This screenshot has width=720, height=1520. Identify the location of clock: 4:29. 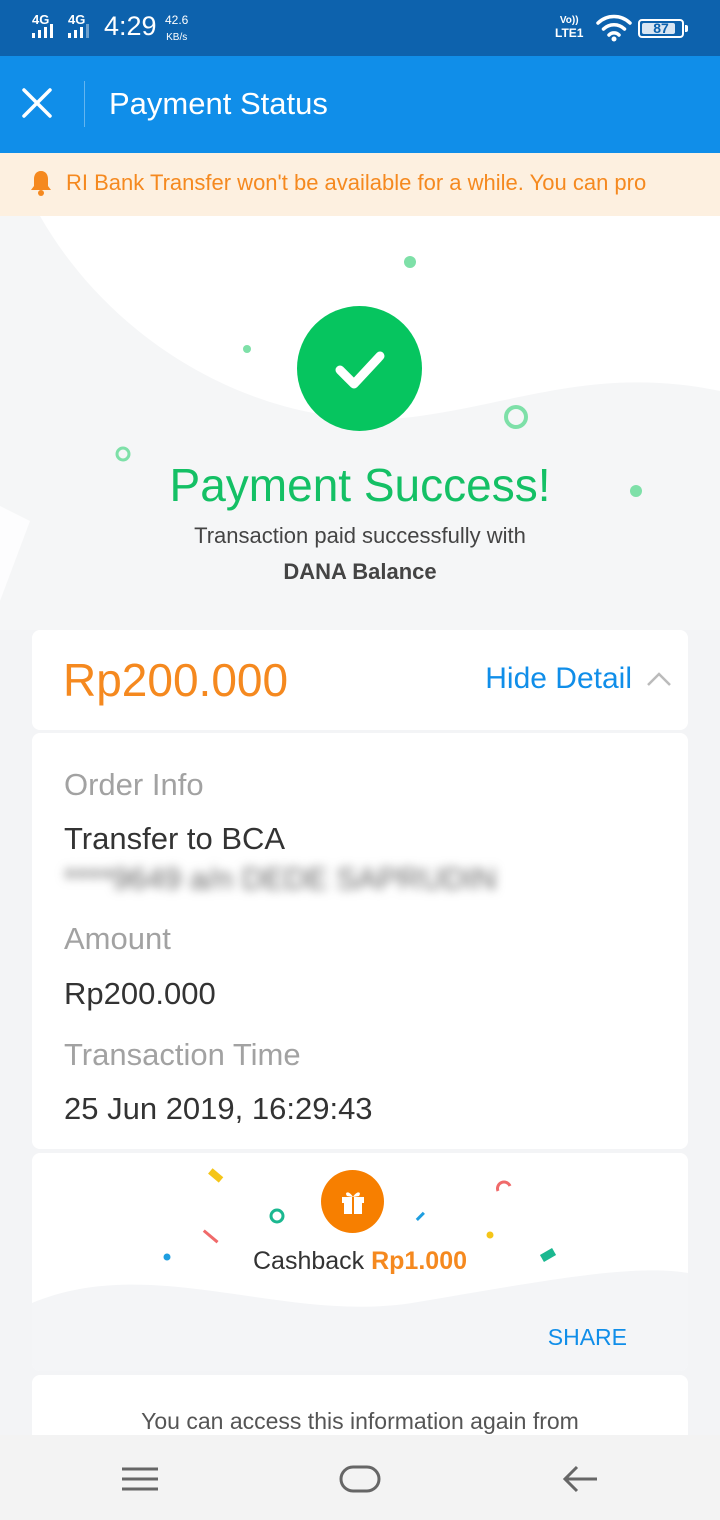
(130, 26).